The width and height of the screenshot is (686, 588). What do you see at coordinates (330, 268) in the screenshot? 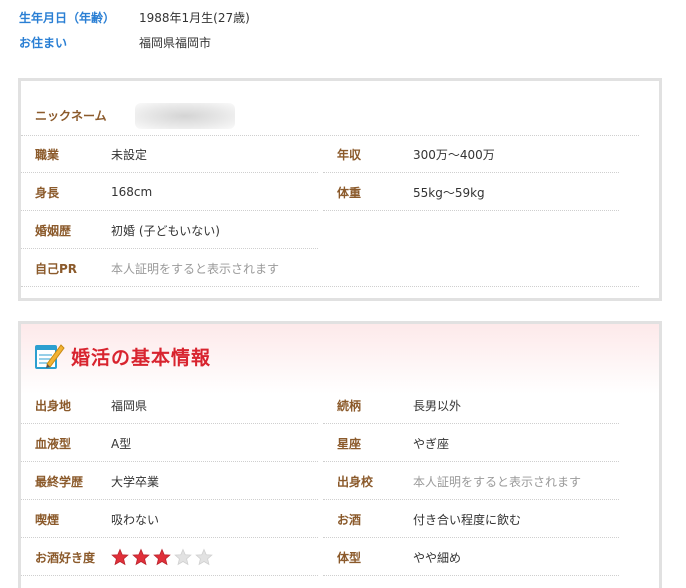
I see `pr-field: 自己PR 本人証明をすると表示されます` at bounding box center [330, 268].